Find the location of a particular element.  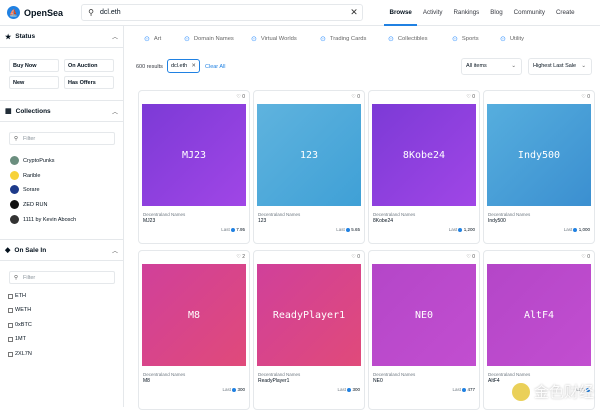

nft-name: M8 is located at coordinates (146, 381).